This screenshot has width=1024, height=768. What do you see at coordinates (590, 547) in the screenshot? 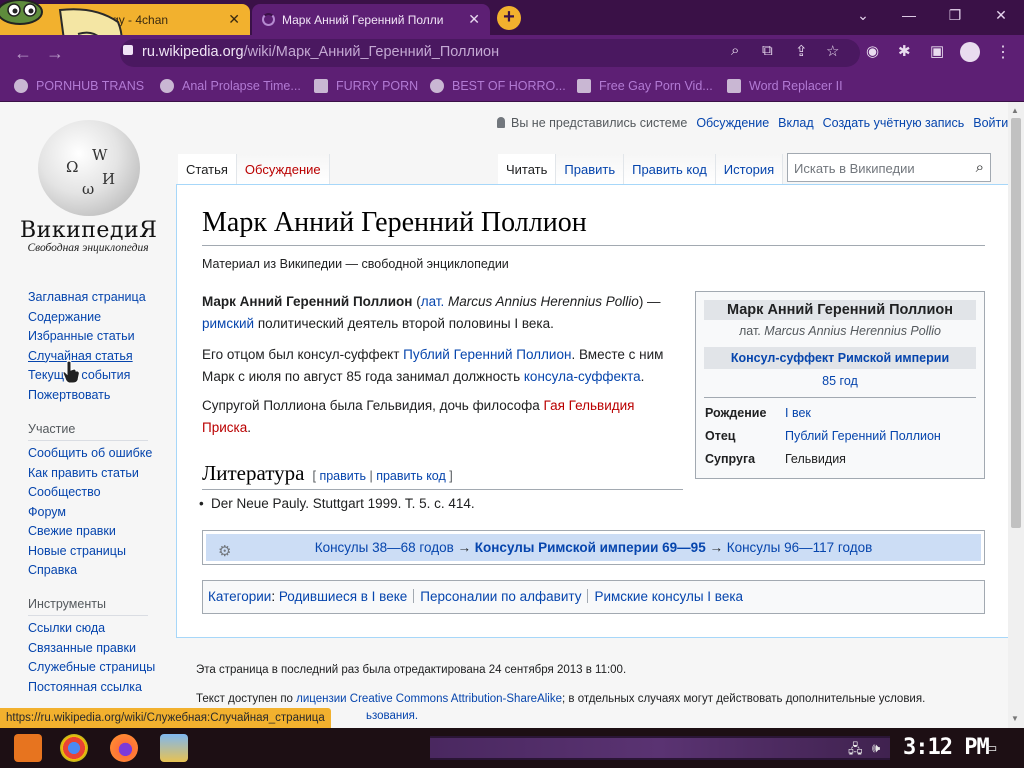
I see `navbox-current-link: Консулы Римской империи 69—95` at bounding box center [590, 547].